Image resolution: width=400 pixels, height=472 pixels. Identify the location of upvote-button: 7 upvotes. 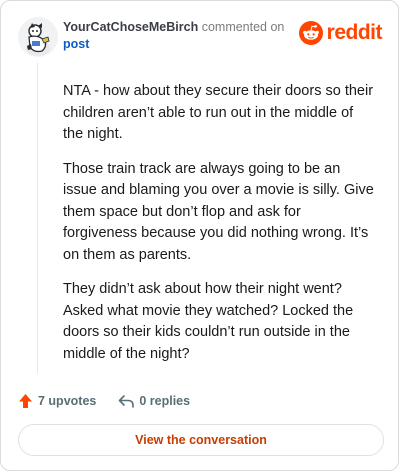
(57, 401).